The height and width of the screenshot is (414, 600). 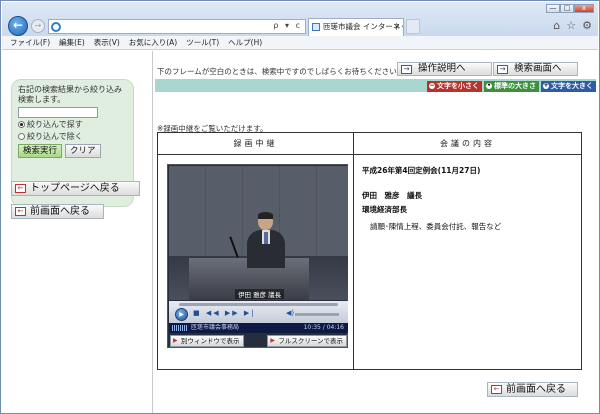 What do you see at coordinates (107, 42) in the screenshot?
I see `menu-view: 表示(V)` at bounding box center [107, 42].